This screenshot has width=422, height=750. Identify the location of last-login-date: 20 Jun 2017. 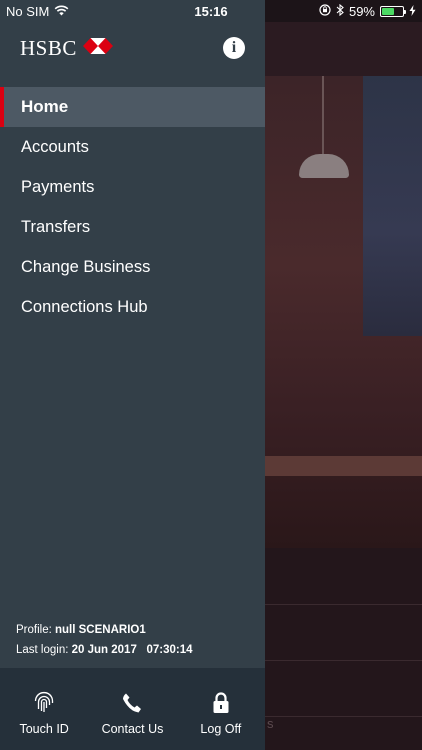
(104, 650).